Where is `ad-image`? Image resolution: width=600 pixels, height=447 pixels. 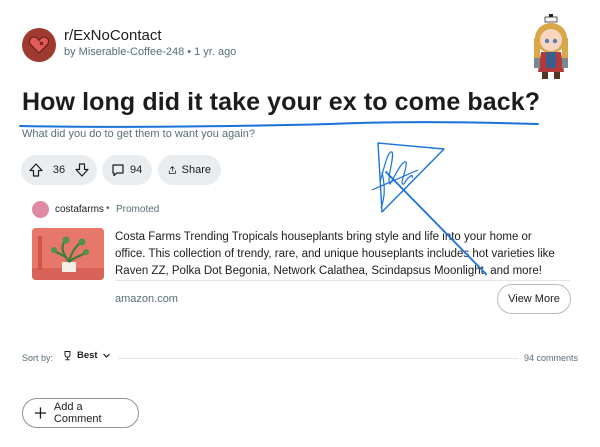
ad-image is located at coordinates (68, 254).